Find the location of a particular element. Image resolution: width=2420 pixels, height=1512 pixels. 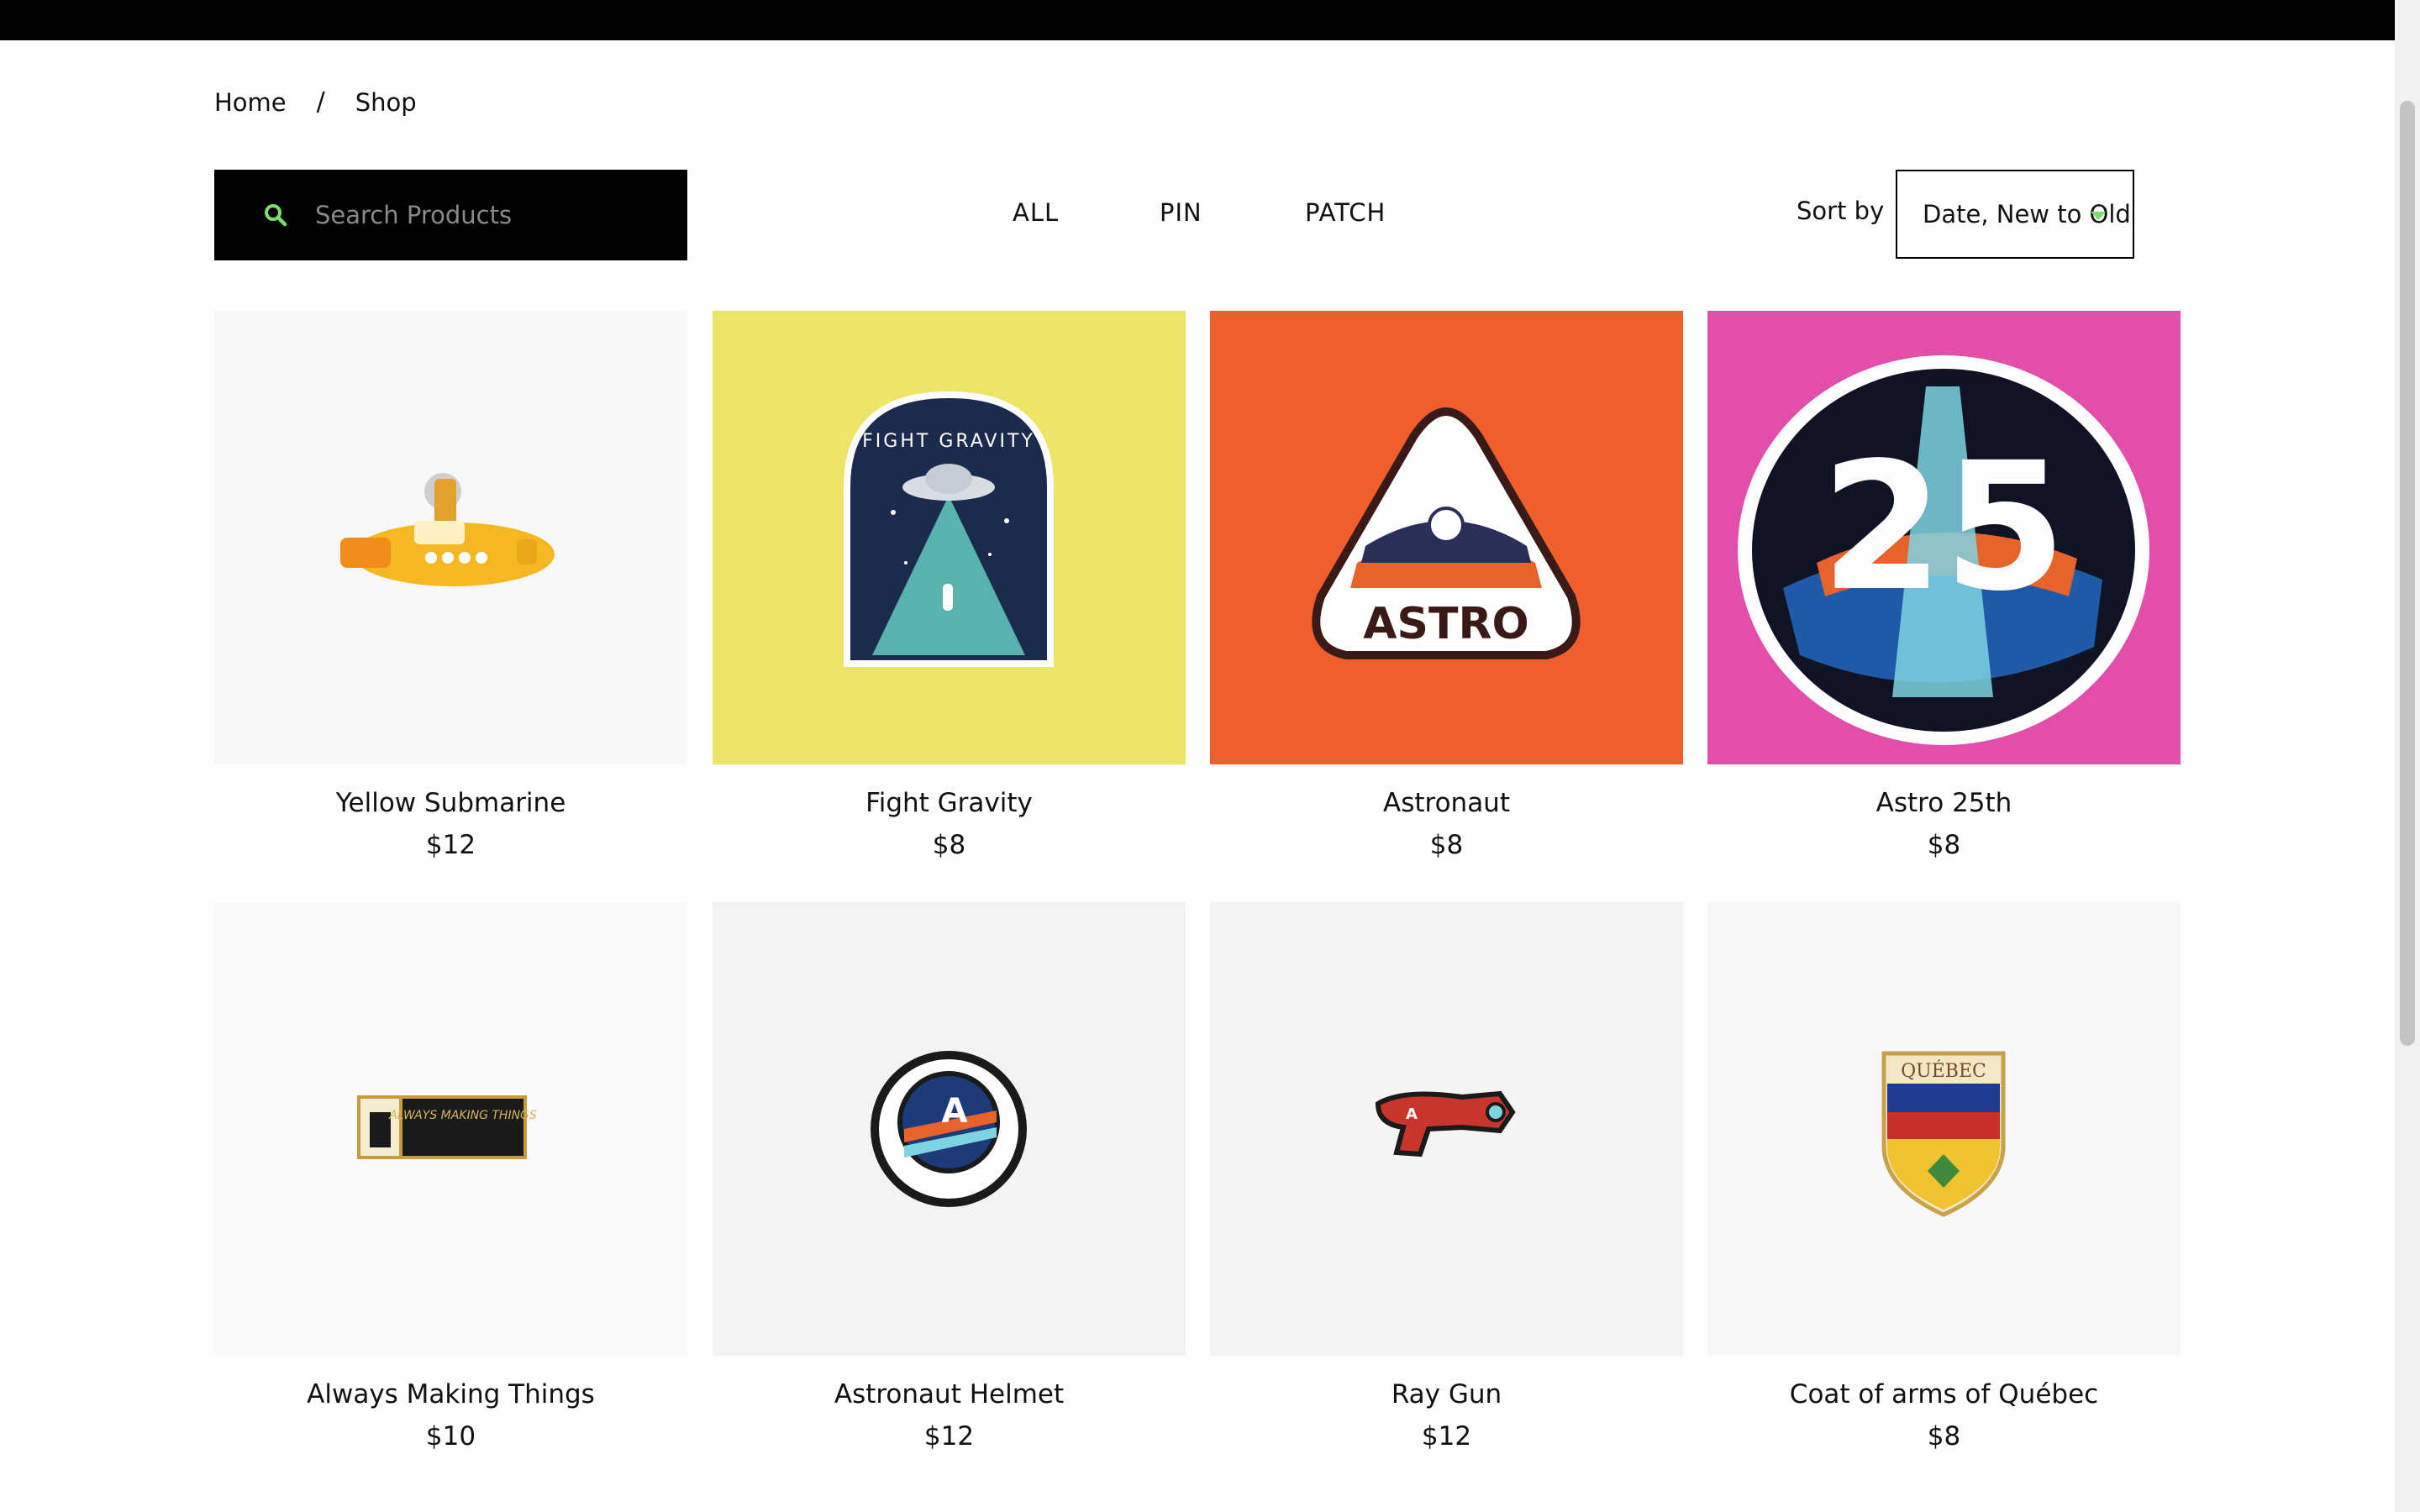

always-making-things-pin-icon: ALWAYS MAKING THINGS is located at coordinates (447, 1127).